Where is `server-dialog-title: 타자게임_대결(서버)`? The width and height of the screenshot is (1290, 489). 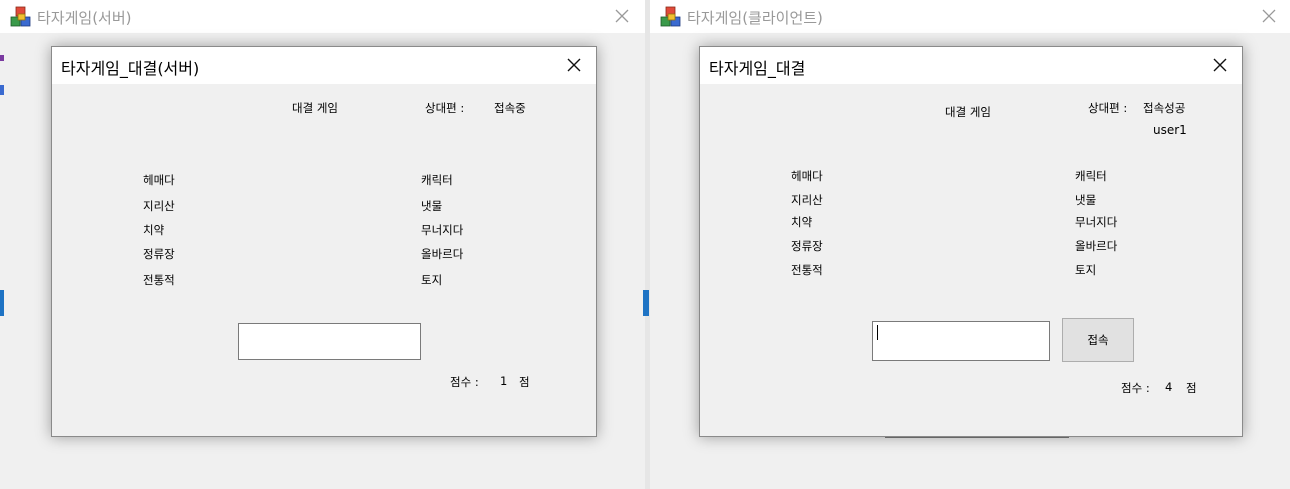
server-dialog-title: 타자게임_대결(서버) is located at coordinates (130, 68).